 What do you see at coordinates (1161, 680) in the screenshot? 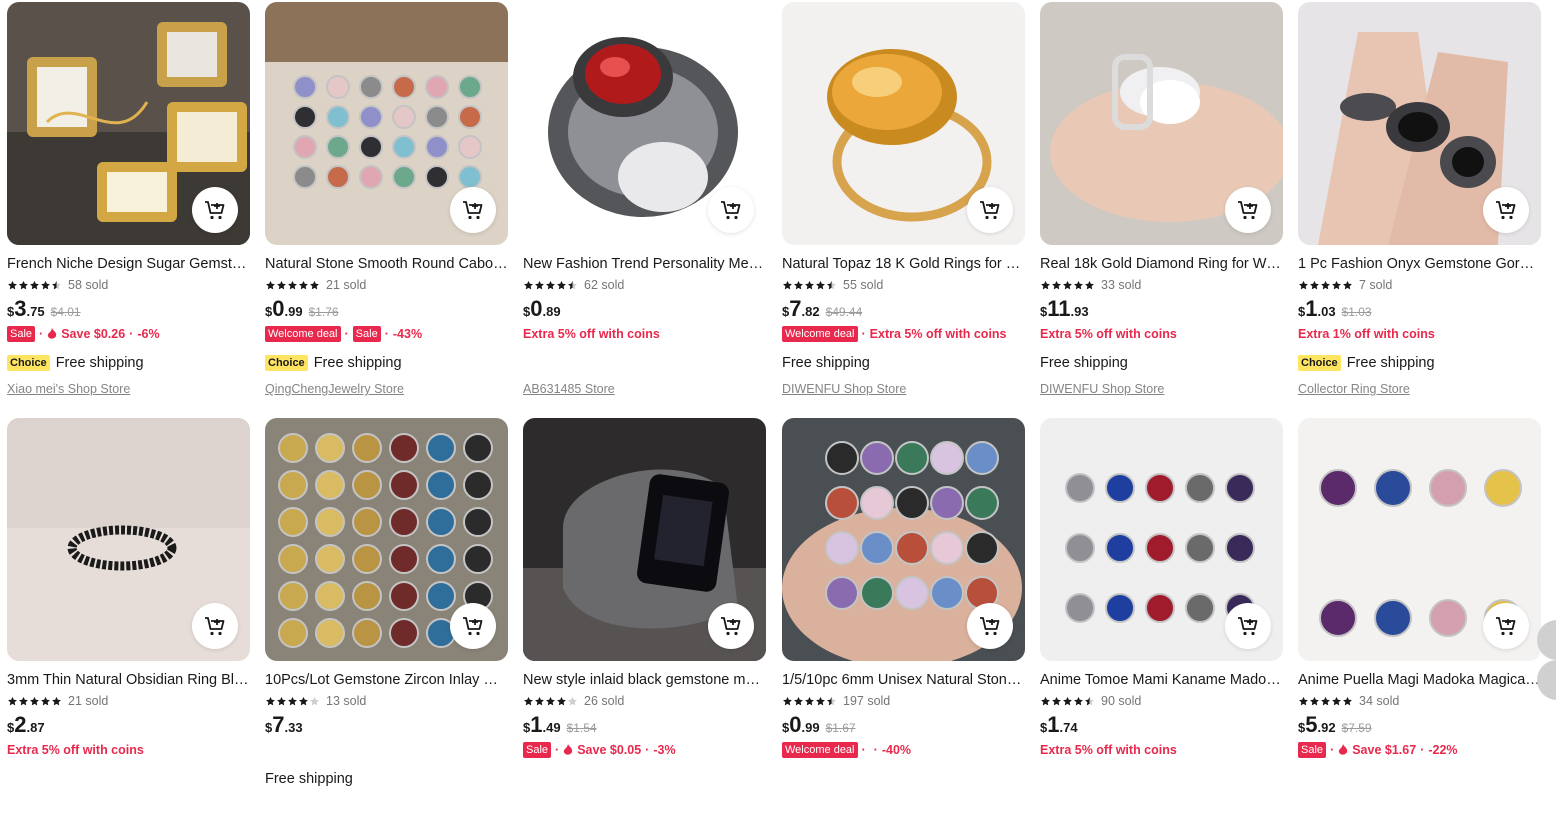
I see `product-title: Anime Tomoe Mami Kaname Madoka Ring Set` at bounding box center [1161, 680].